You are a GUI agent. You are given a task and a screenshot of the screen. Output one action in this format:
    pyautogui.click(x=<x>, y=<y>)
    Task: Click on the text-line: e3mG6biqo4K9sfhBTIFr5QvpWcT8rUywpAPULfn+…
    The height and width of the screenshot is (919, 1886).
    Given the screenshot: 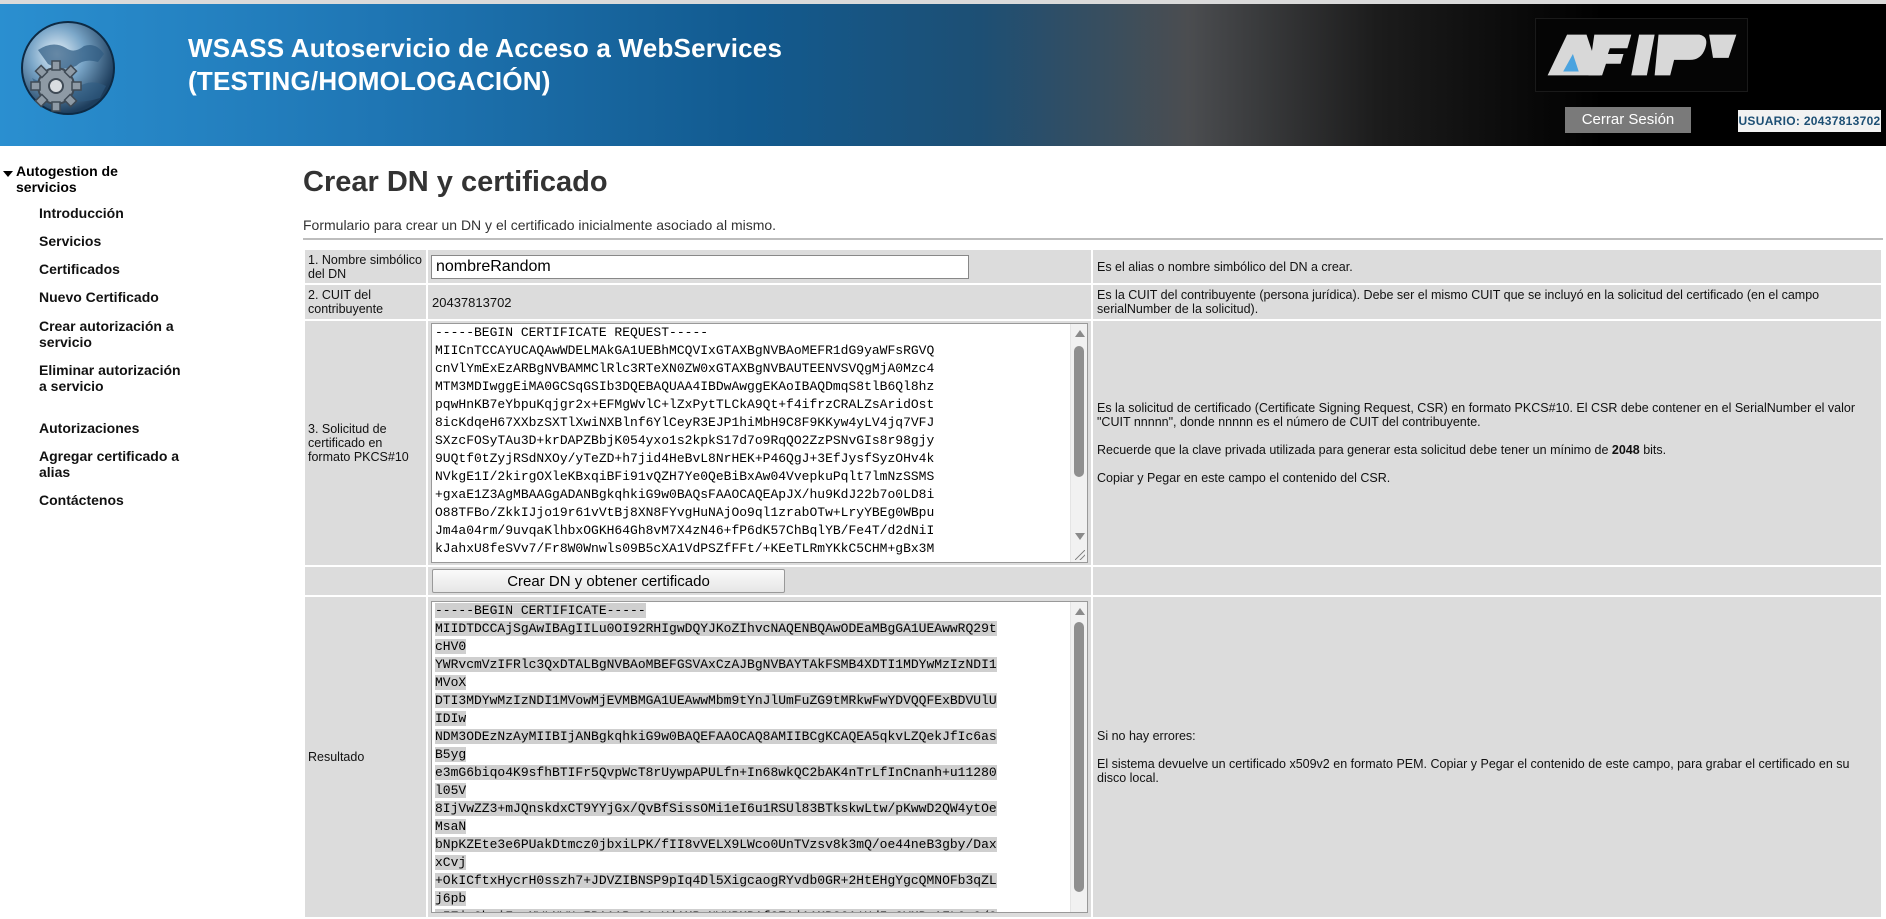 What is the action you would take?
    pyautogui.click(x=750, y=773)
    